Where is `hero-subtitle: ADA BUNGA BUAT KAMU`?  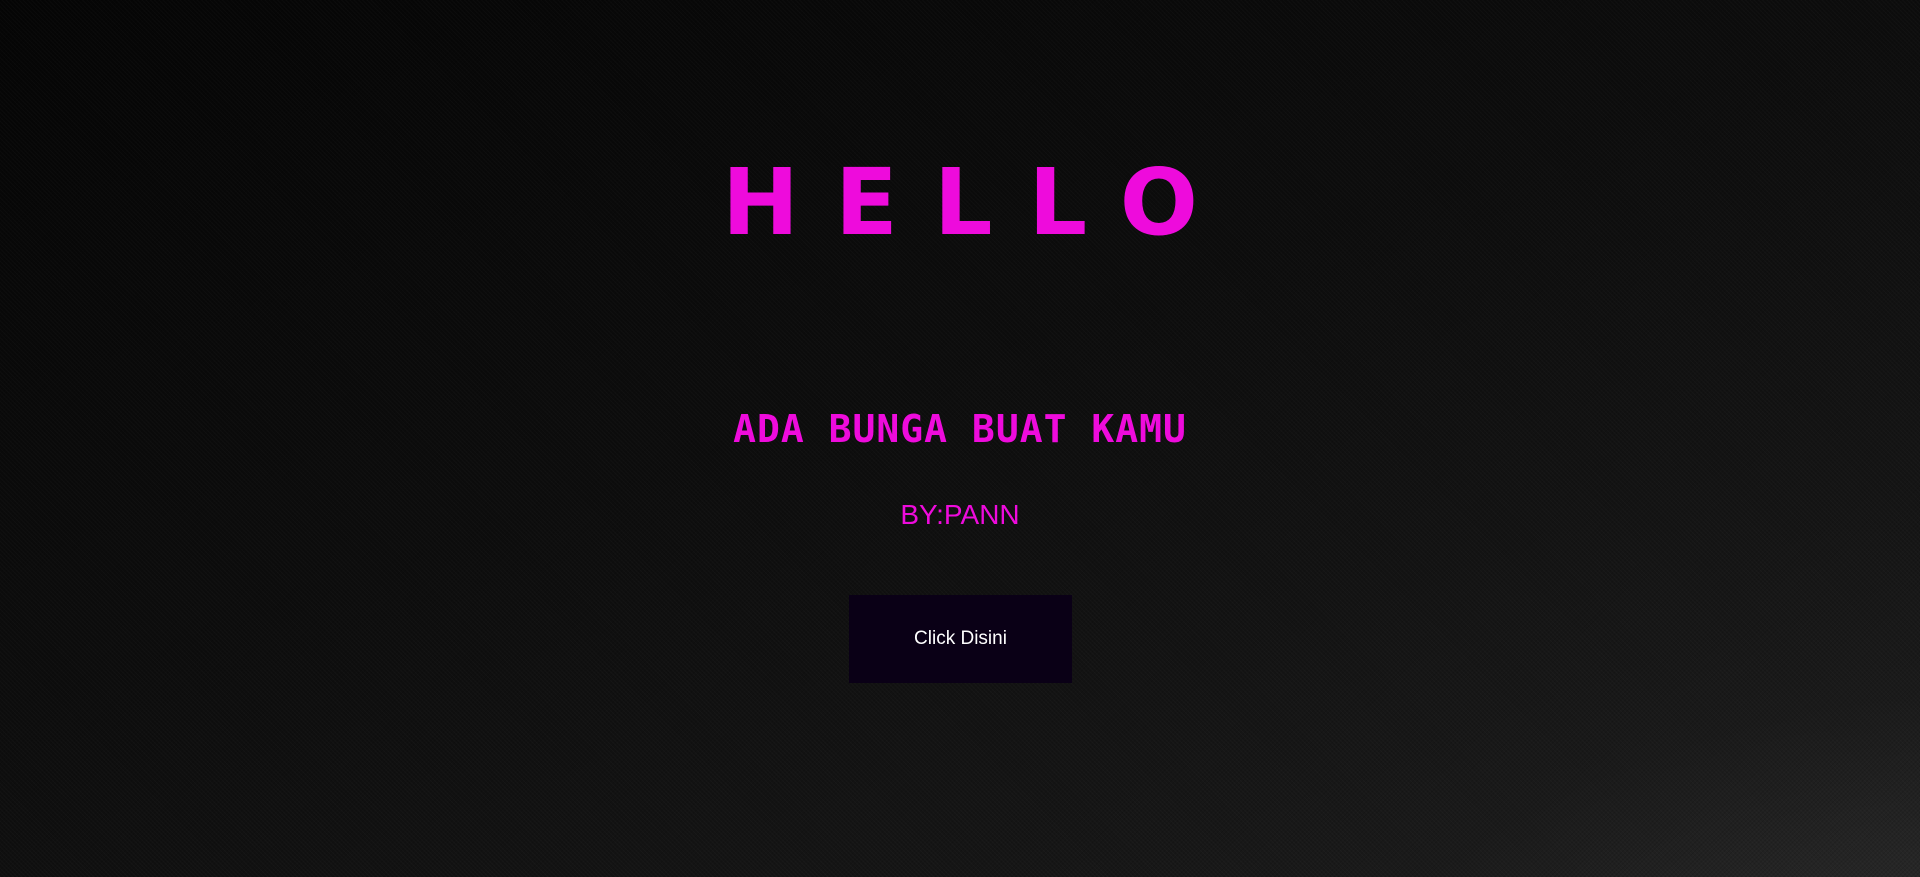 hero-subtitle: ADA BUNGA BUAT KAMU is located at coordinates (960, 429).